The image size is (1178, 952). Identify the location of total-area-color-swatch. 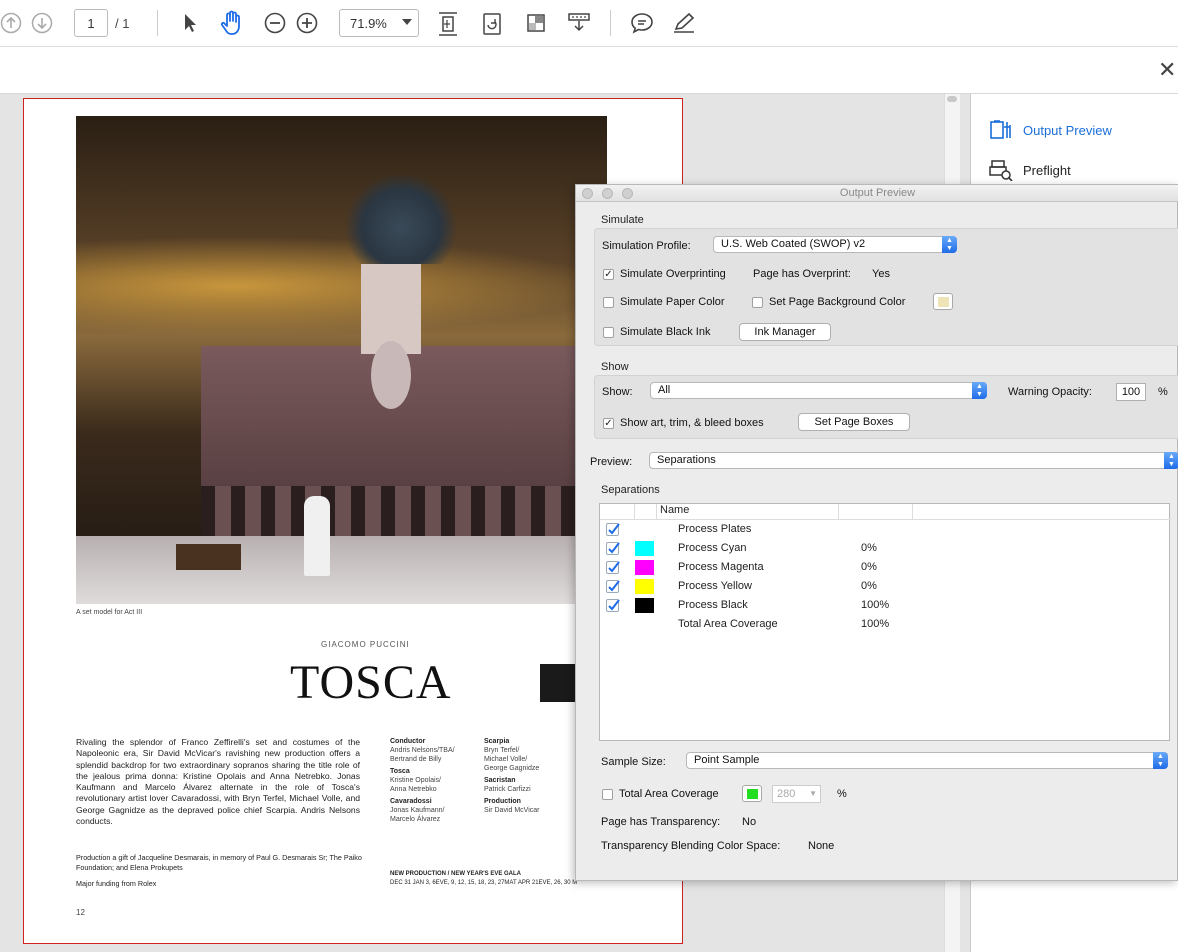
(752, 793).